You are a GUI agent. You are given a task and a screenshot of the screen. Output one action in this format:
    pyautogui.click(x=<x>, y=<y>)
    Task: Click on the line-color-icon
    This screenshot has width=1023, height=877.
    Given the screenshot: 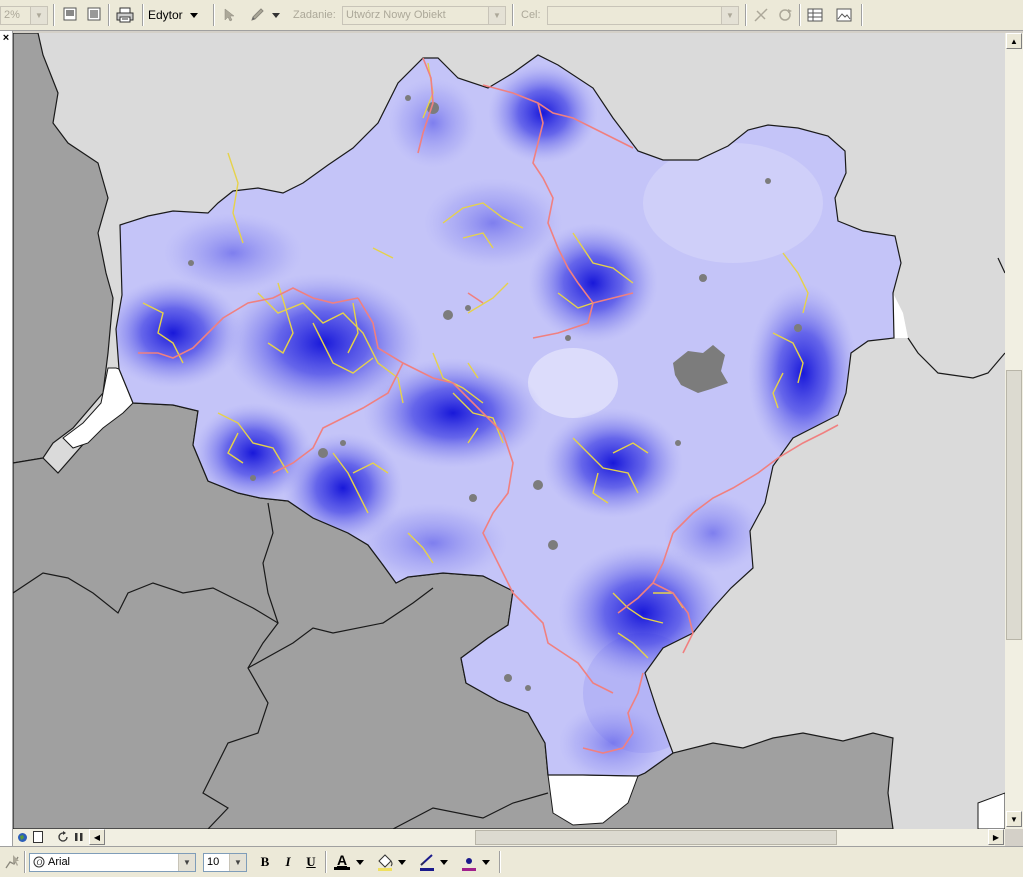 What is the action you would take?
    pyautogui.click(x=427, y=862)
    